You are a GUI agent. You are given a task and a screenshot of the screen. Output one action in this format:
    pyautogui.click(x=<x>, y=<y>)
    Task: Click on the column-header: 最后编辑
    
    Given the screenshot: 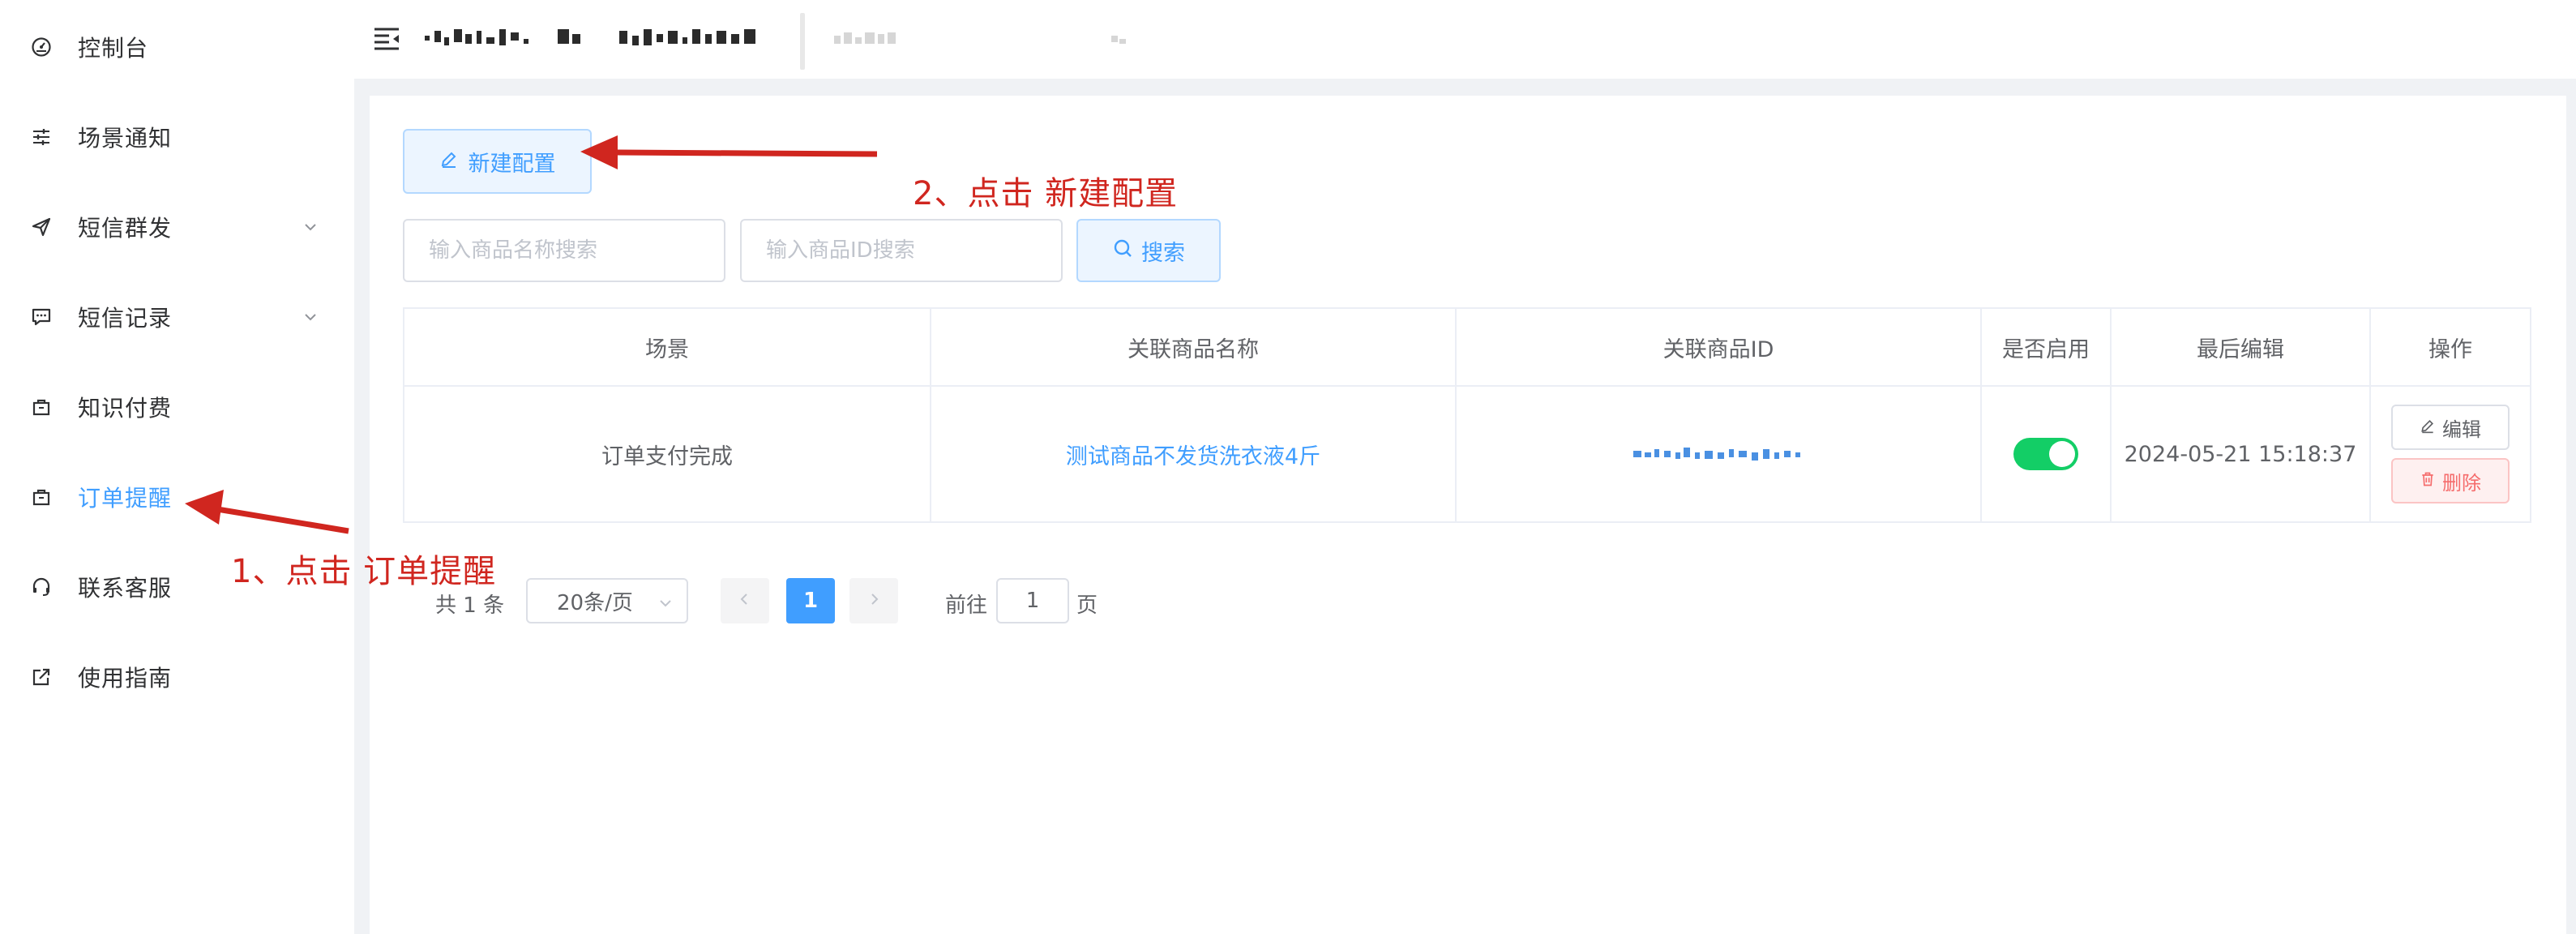 What is the action you would take?
    pyautogui.click(x=2241, y=347)
    